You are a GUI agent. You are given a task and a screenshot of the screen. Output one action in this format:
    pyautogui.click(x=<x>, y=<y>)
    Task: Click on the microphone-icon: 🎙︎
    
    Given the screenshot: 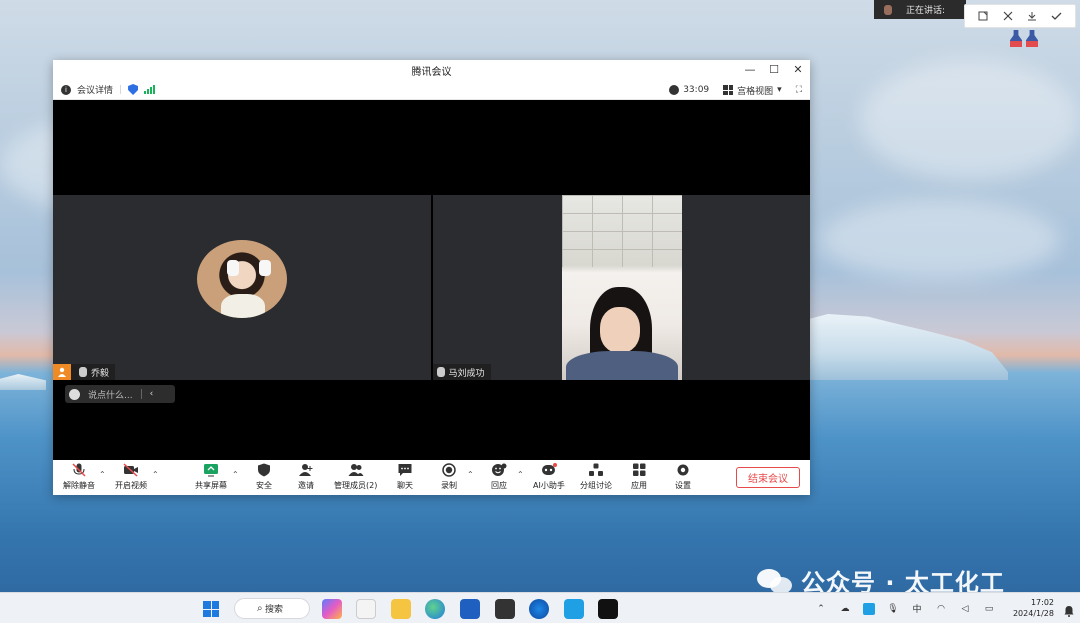 What is the action you would take?
    pyautogui.click(x=893, y=609)
    